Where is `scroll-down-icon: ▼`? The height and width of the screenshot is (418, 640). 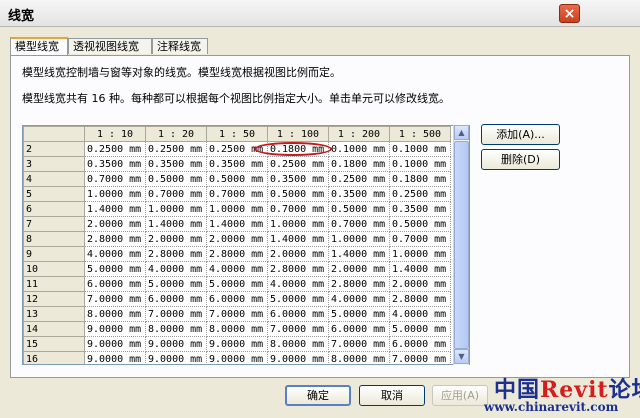 scroll-down-icon: ▼ is located at coordinates (461, 356).